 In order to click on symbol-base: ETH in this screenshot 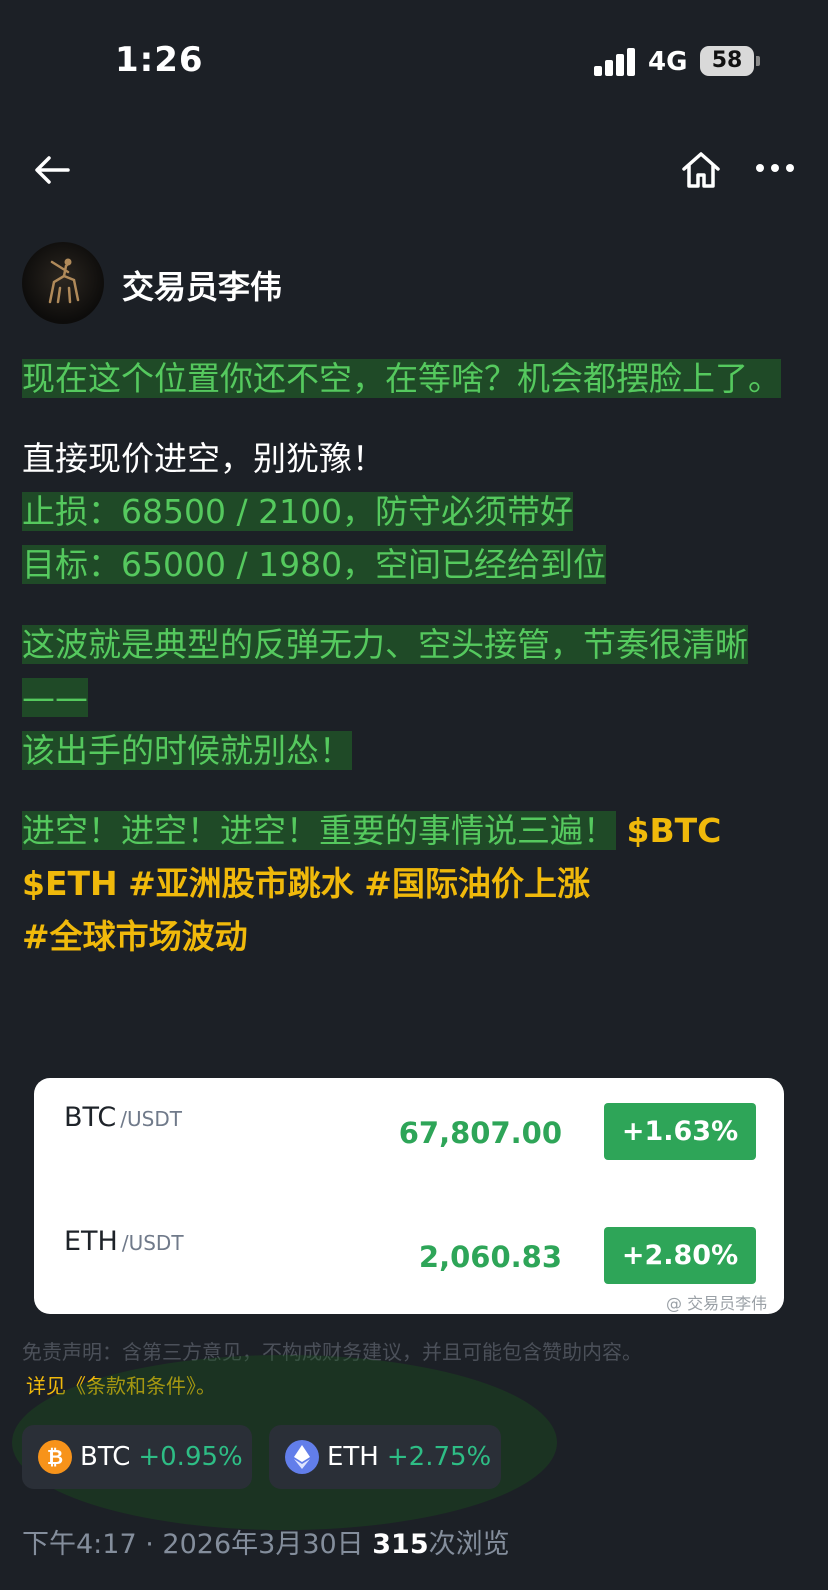, I will do `click(91, 1241)`.